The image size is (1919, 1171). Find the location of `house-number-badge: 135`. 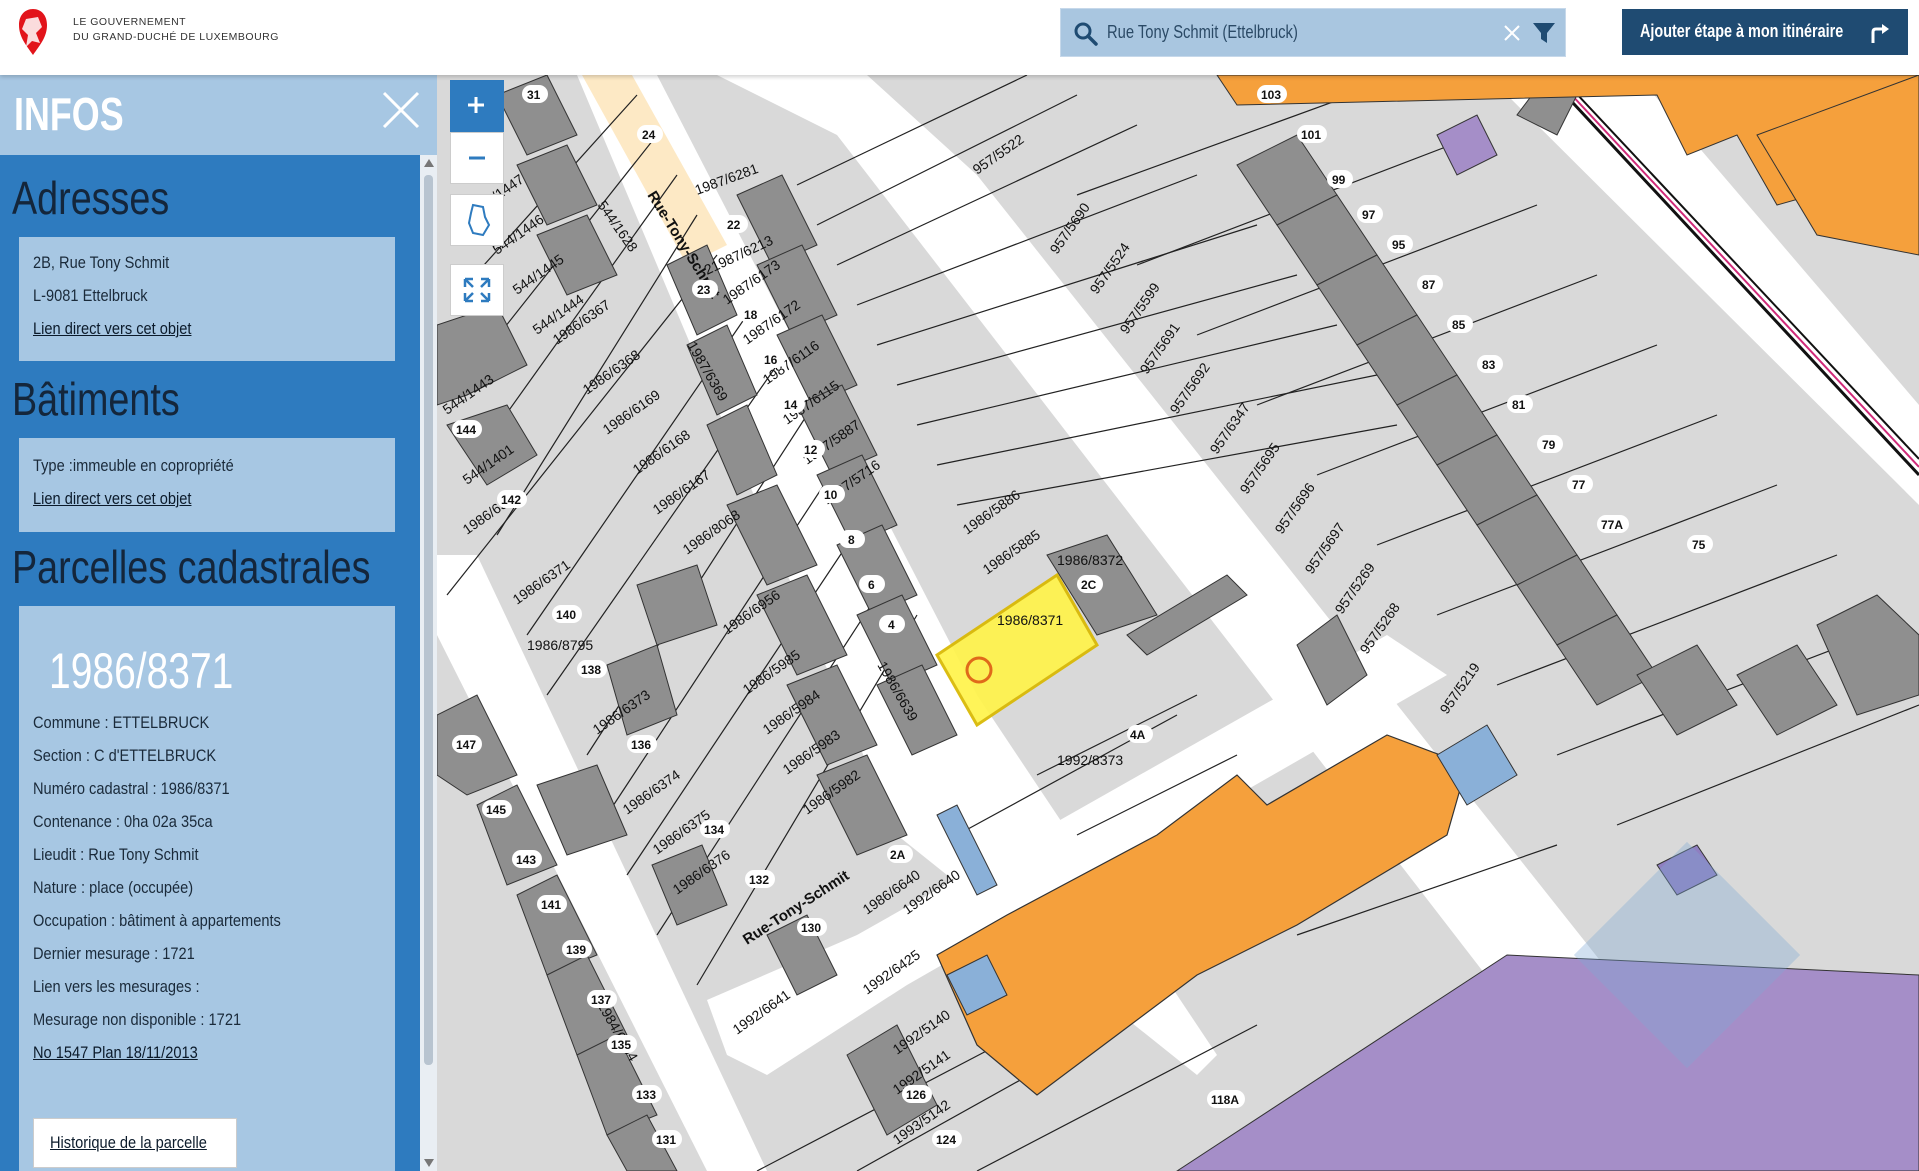

house-number-badge: 135 is located at coordinates (622, 1044).